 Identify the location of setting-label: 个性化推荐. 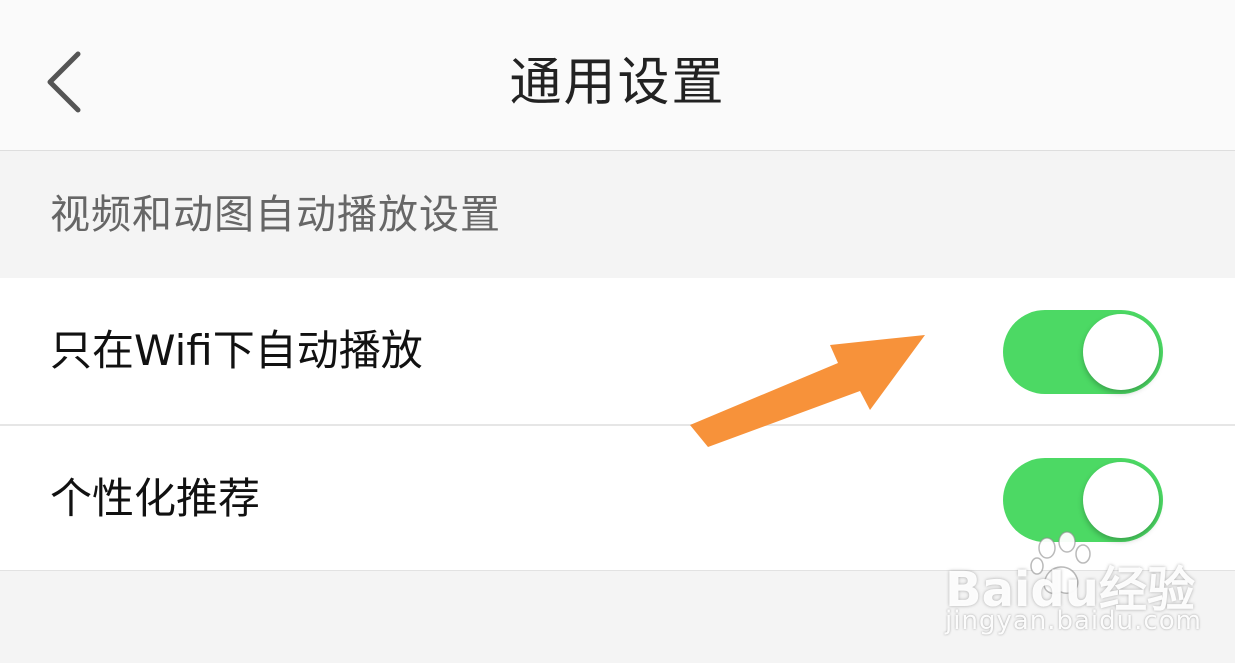
(155, 498).